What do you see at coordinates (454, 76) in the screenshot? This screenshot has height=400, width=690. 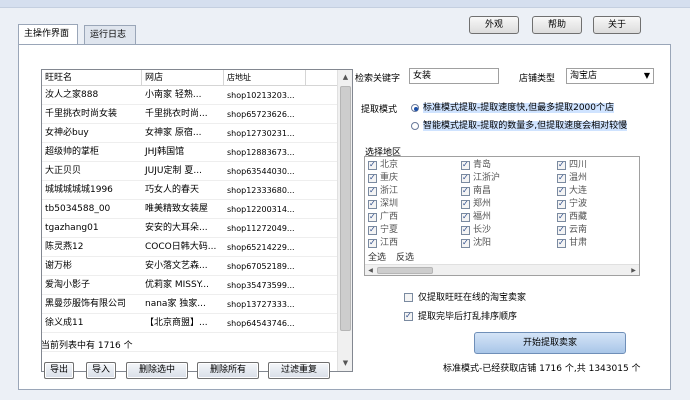 I see `keyword-input: 女装` at bounding box center [454, 76].